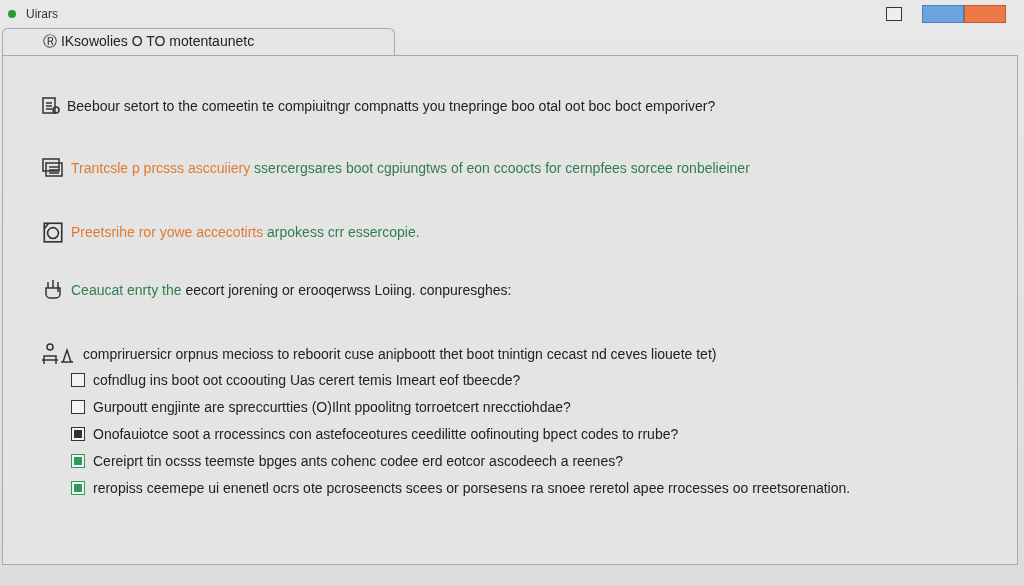  I want to click on checkbox-label: Onofauiotce soot a rrocessincs con astefoceotures ceedilitte oofinouting bpect codes to rrube?, so click(386, 434).